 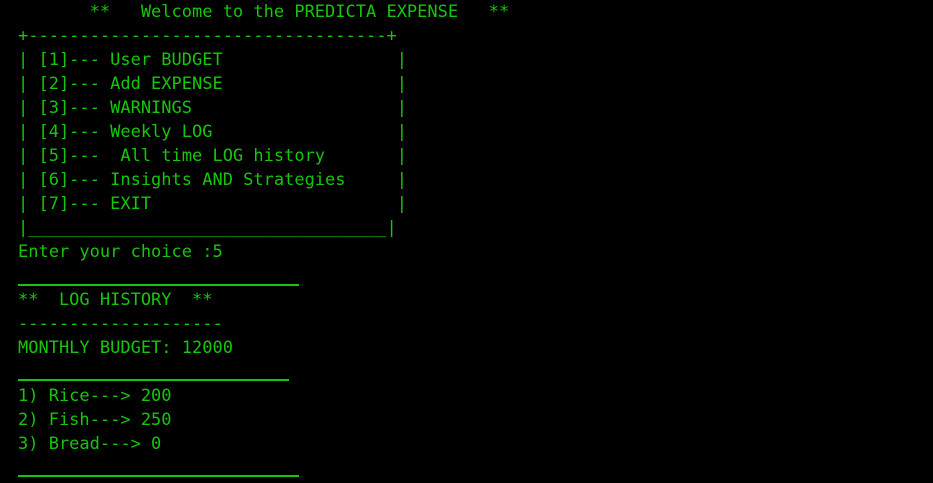 What do you see at coordinates (212, 84) in the screenshot?
I see `menu-item-add-expense: | [2]--- Add EXPENSE |` at bounding box center [212, 84].